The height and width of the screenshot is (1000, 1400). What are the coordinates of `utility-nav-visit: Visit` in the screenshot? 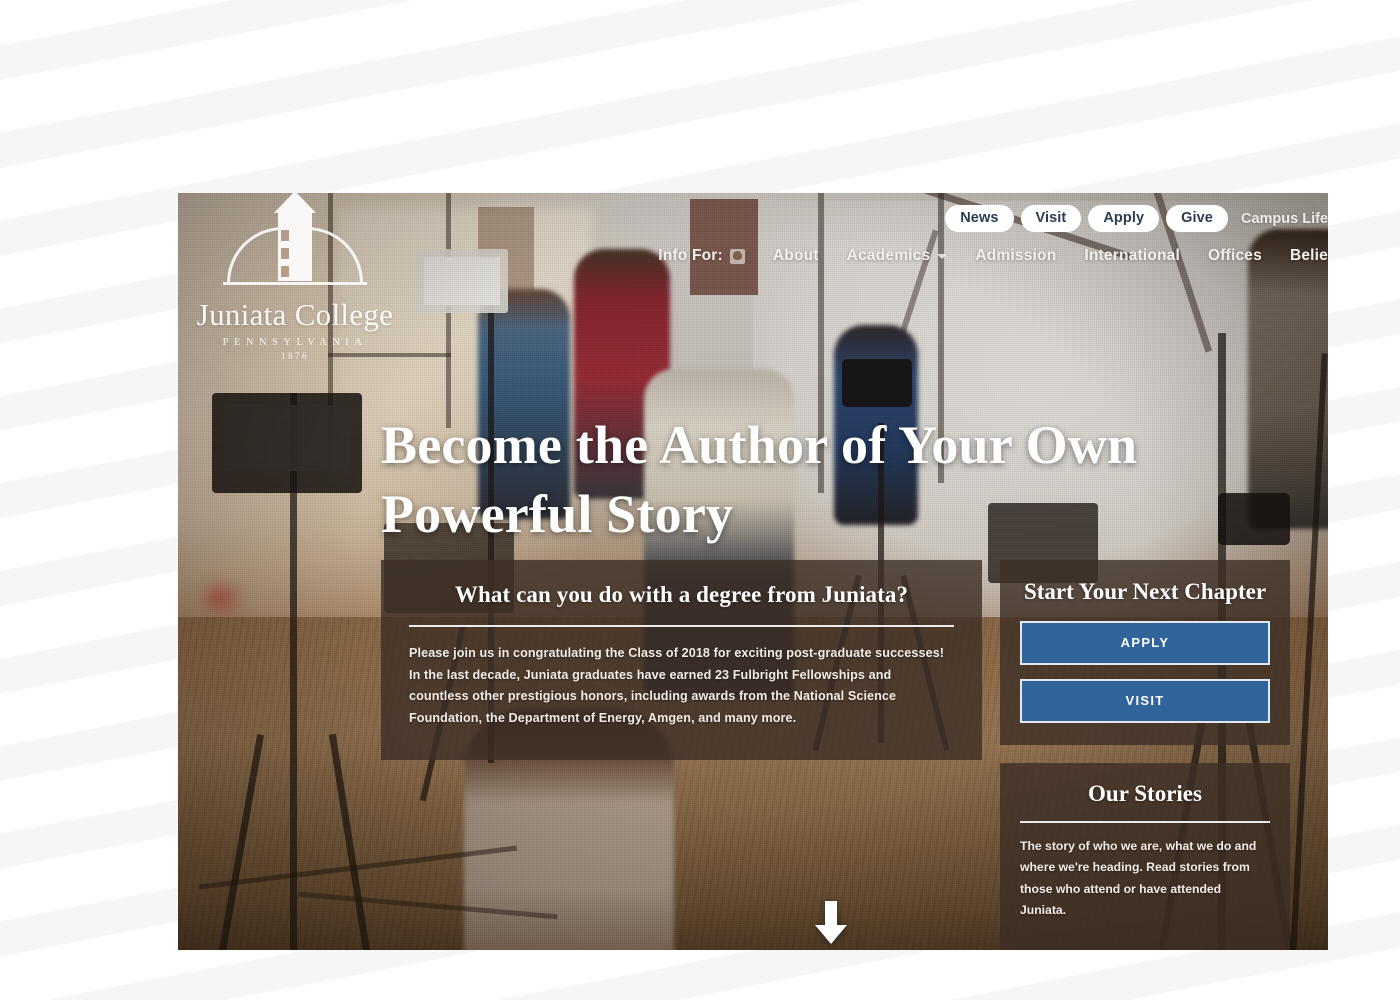 It's located at (1051, 218).